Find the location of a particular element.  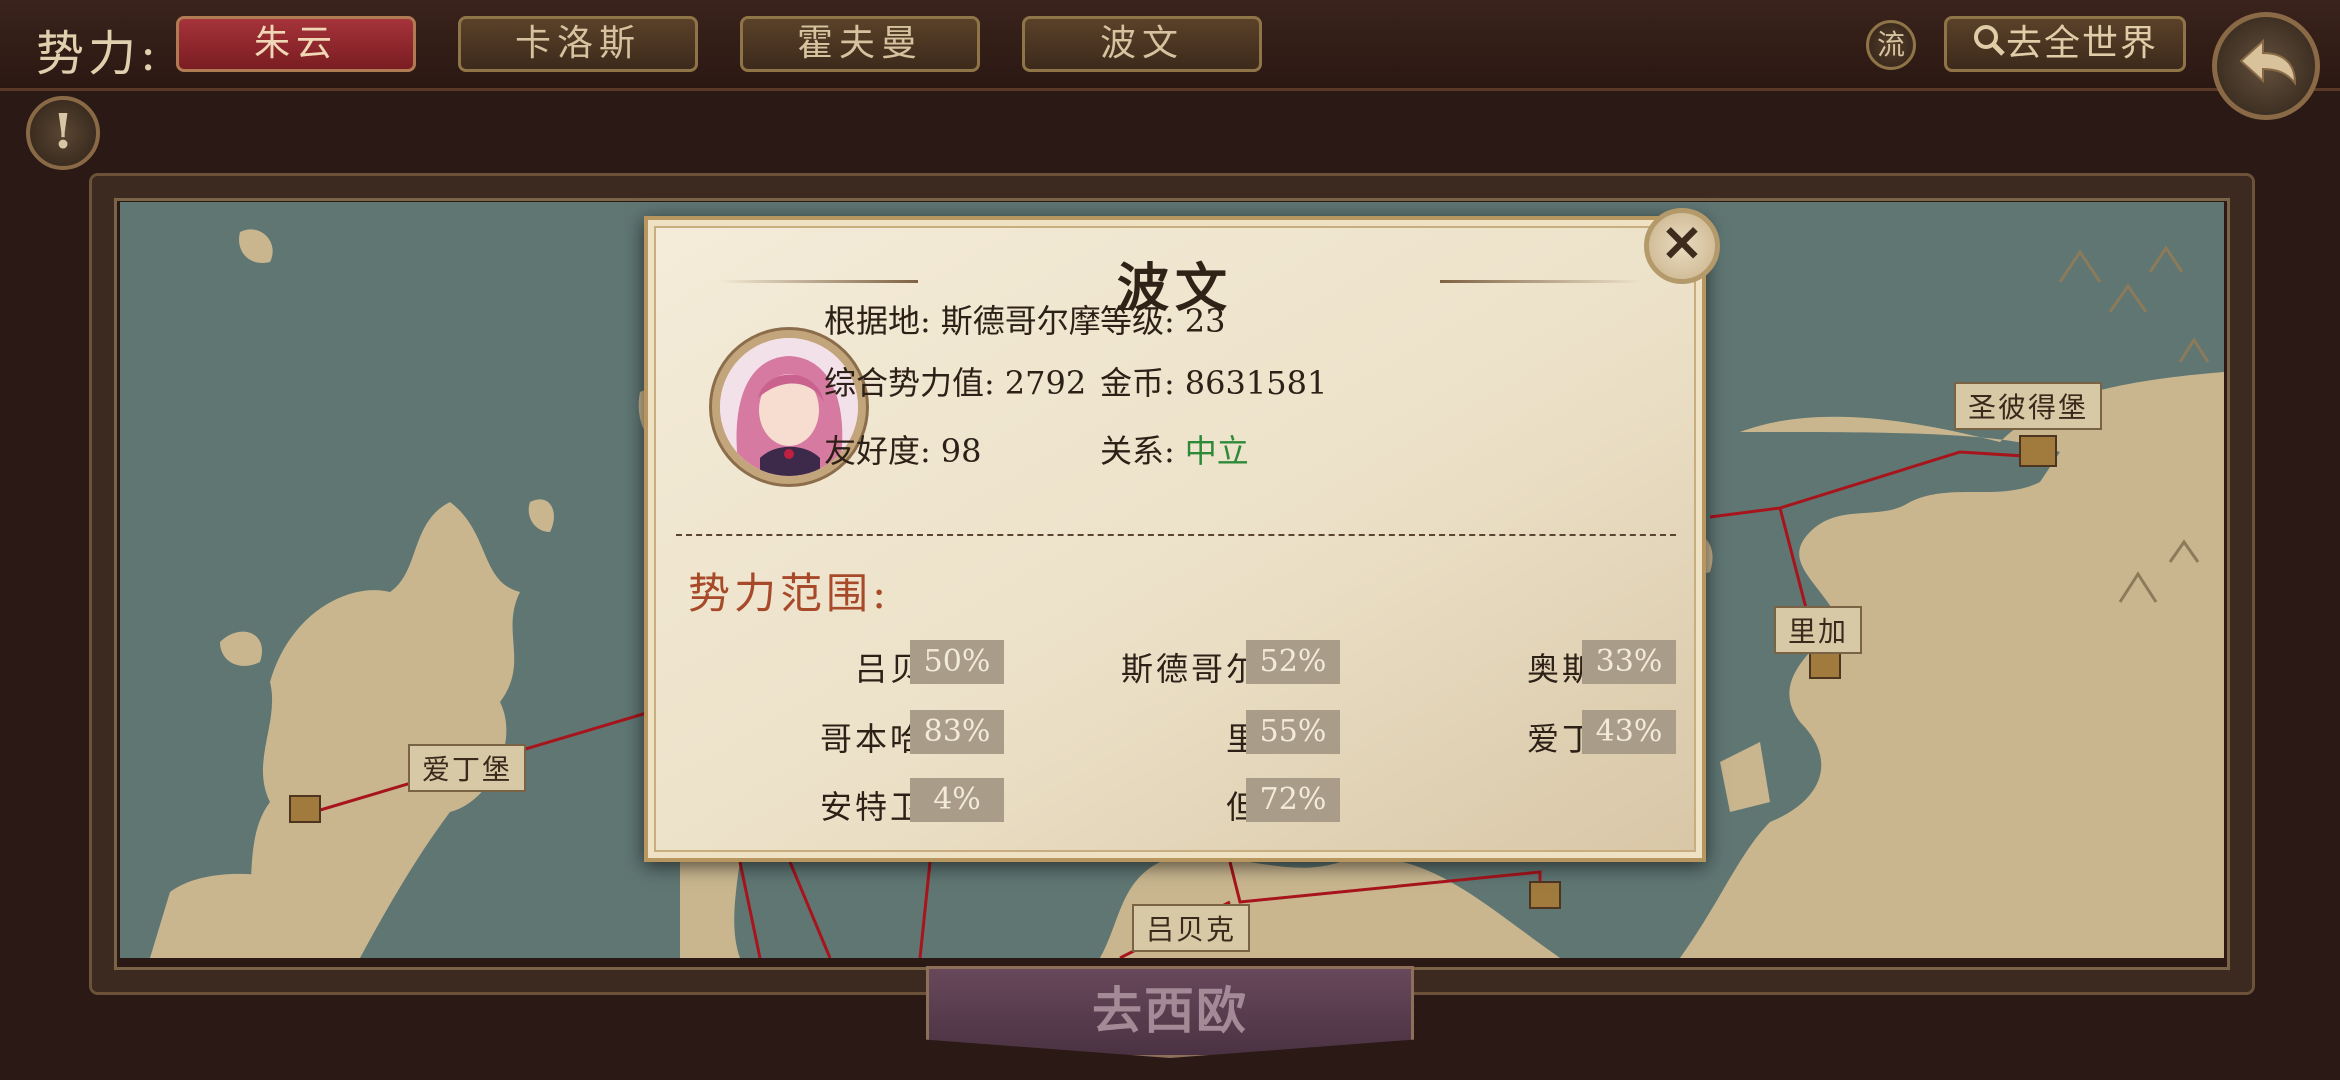

region-percent: 4% is located at coordinates (957, 800).